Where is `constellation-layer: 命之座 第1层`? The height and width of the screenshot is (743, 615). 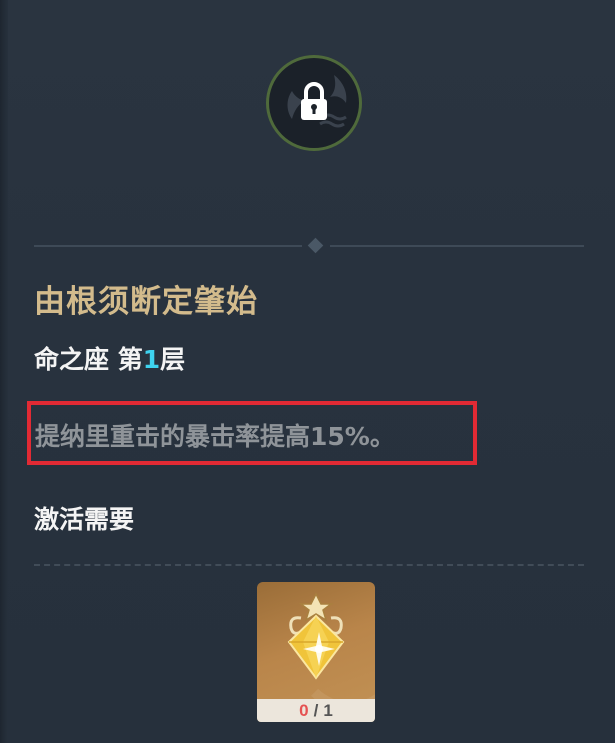
constellation-layer: 命之座 第1层 is located at coordinates (109, 358).